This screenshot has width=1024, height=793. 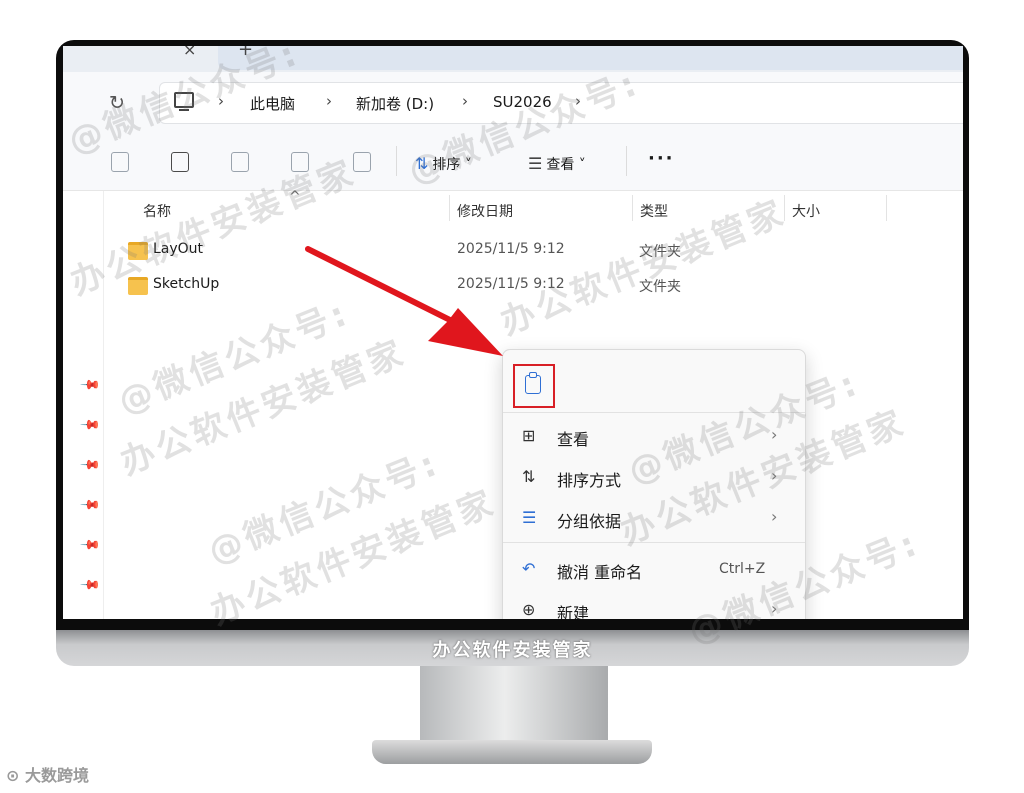 I want to click on file-name: SketchUp, so click(x=186, y=284).